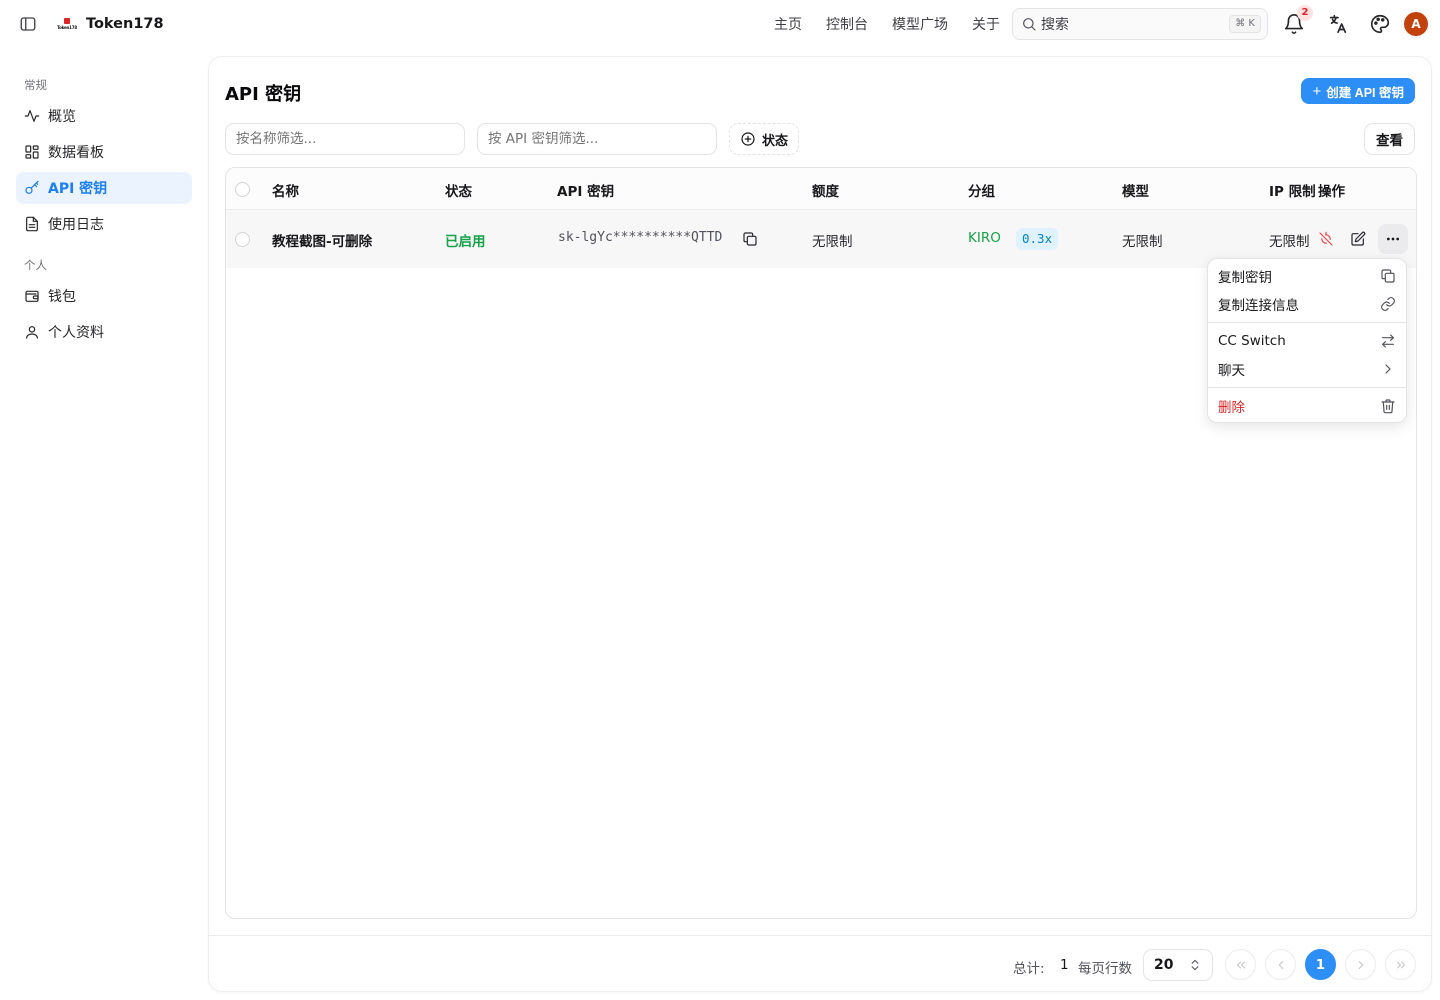 The height and width of the screenshot is (1000, 1440). Describe the element at coordinates (67, 24) in the screenshot. I see `brand-logo: Token178` at that location.